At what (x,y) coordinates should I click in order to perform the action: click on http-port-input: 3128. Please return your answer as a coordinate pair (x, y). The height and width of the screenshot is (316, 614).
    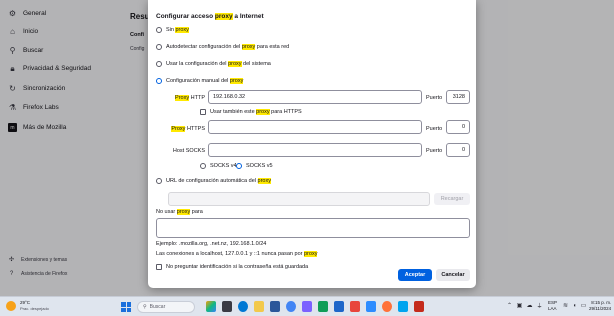
    Looking at the image, I should click on (458, 97).